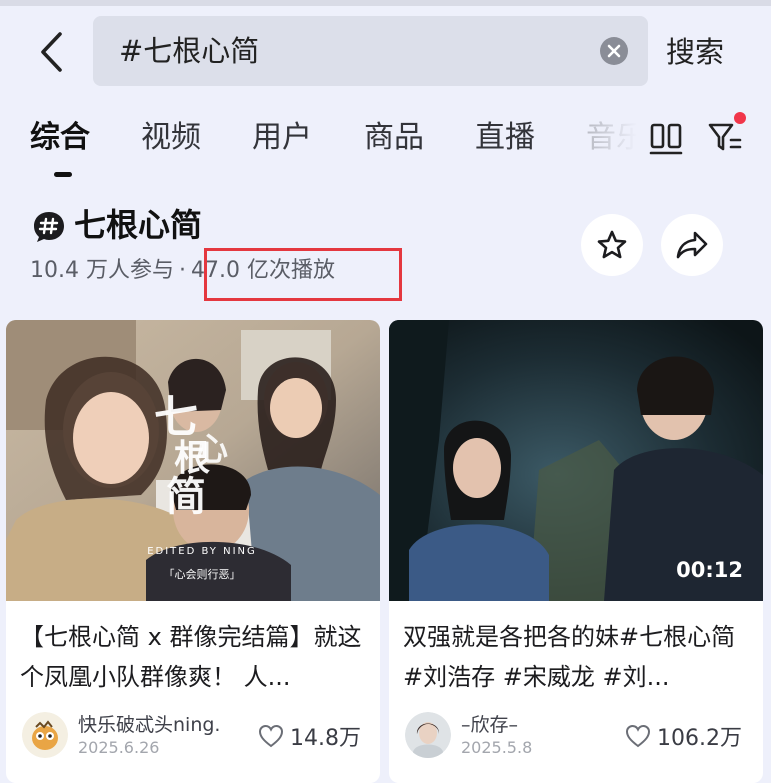  I want to click on share-icon, so click(692, 245).